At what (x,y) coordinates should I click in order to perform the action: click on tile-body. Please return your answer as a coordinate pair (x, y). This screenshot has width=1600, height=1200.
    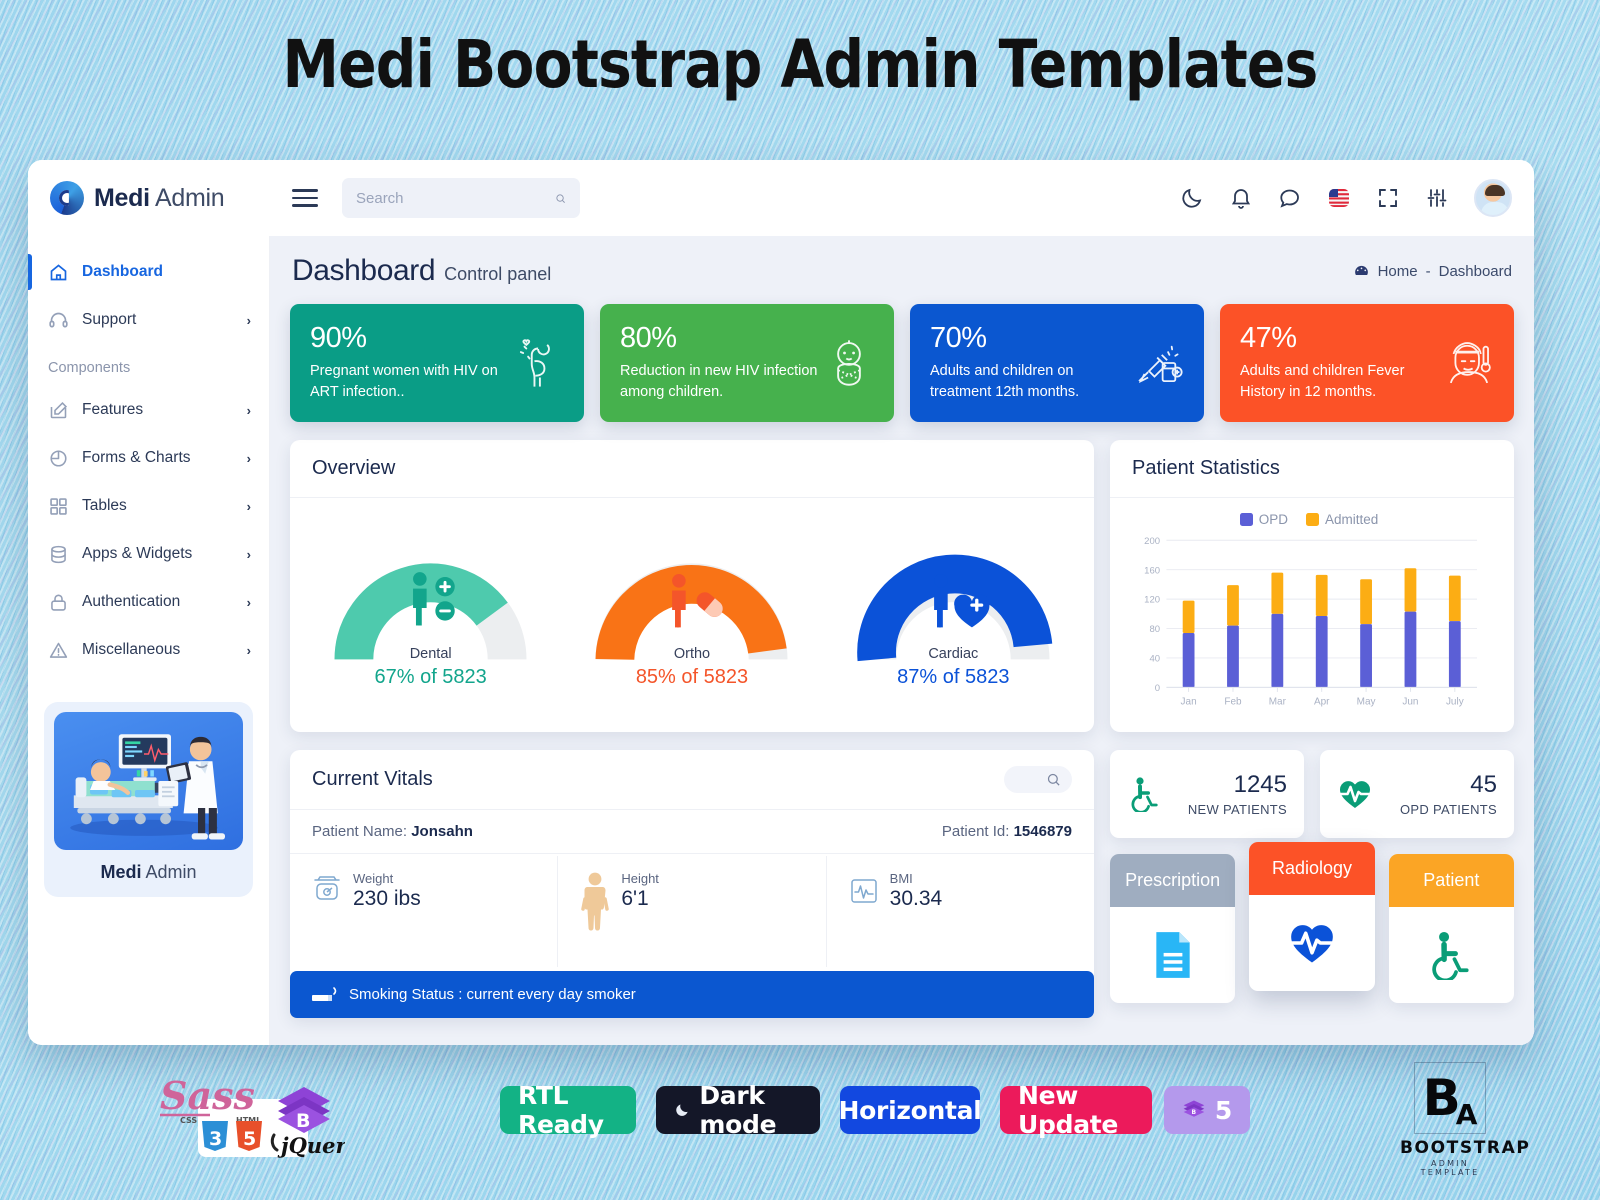
    Looking at the image, I should click on (1451, 955).